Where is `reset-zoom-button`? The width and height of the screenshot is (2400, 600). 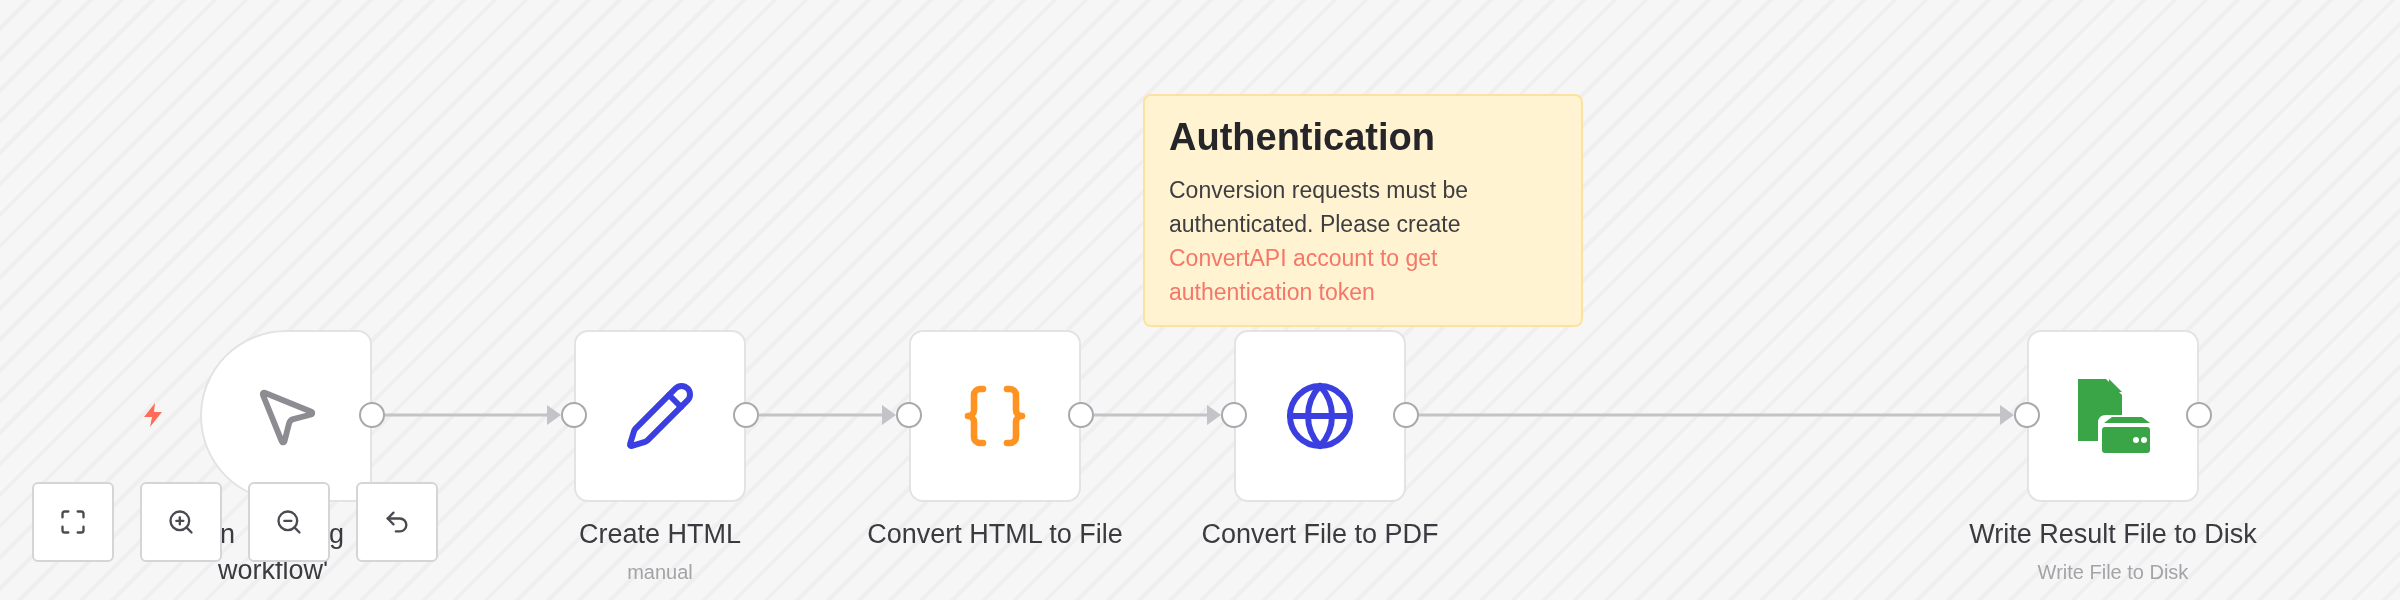
reset-zoom-button is located at coordinates (397, 522).